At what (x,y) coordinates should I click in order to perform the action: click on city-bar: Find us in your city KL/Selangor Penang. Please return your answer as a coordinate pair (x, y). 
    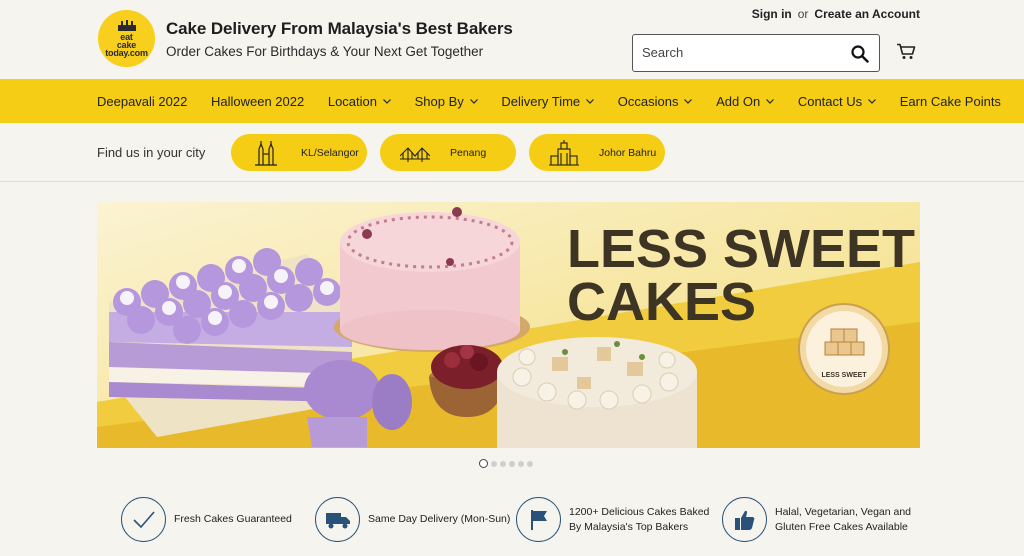
    Looking at the image, I should click on (512, 152).